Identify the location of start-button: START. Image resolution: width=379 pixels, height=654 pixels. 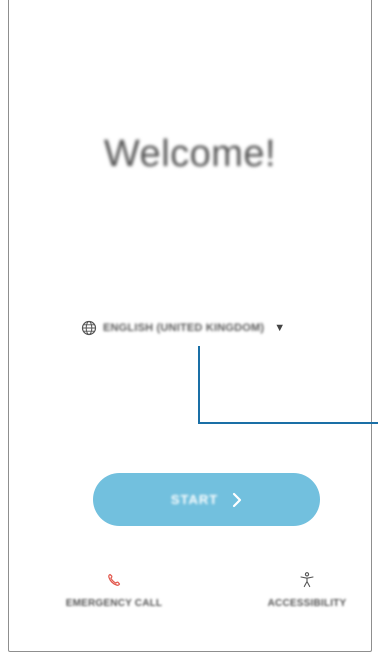
(206, 499).